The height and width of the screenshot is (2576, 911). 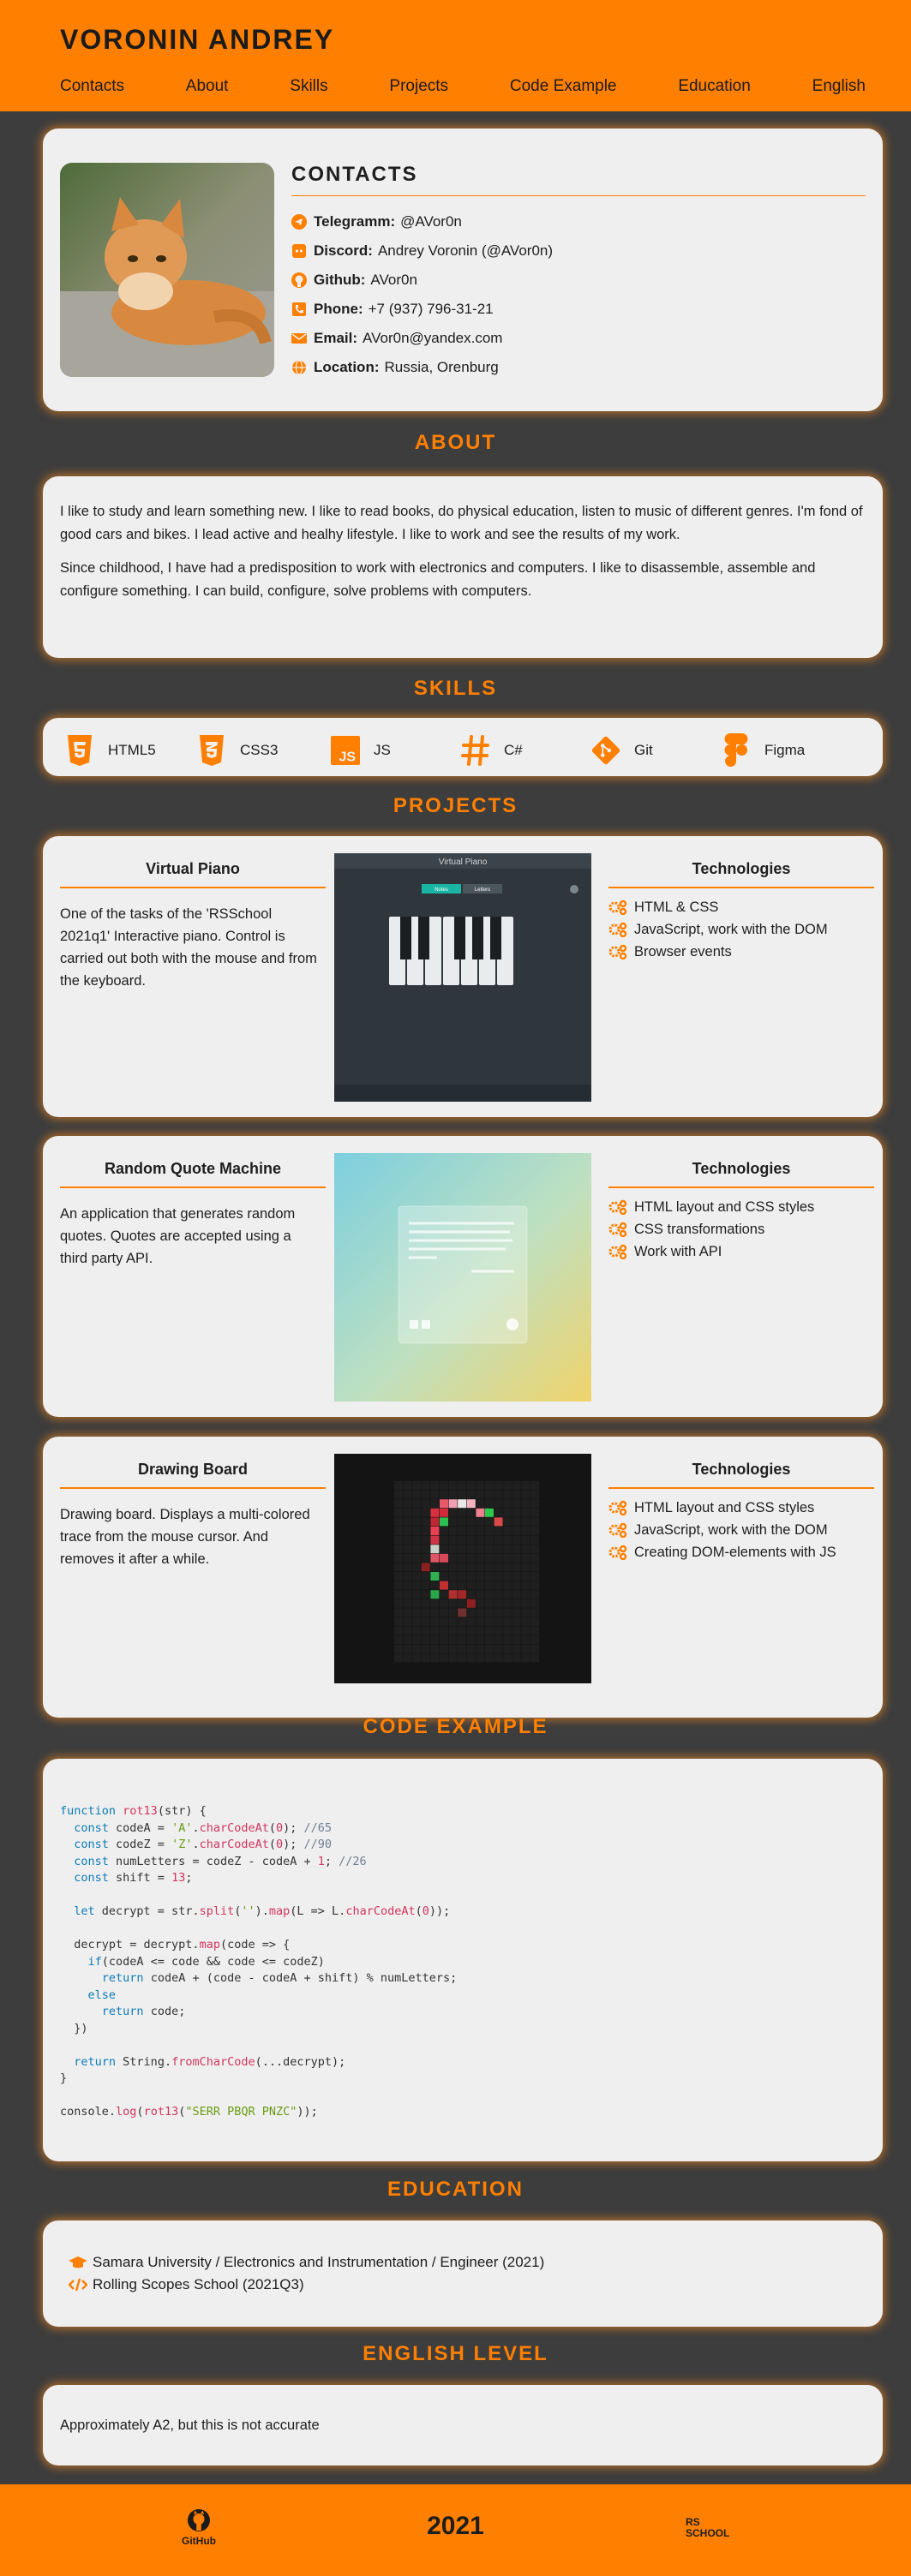 I want to click on nav-item-about: About, so click(x=208, y=86).